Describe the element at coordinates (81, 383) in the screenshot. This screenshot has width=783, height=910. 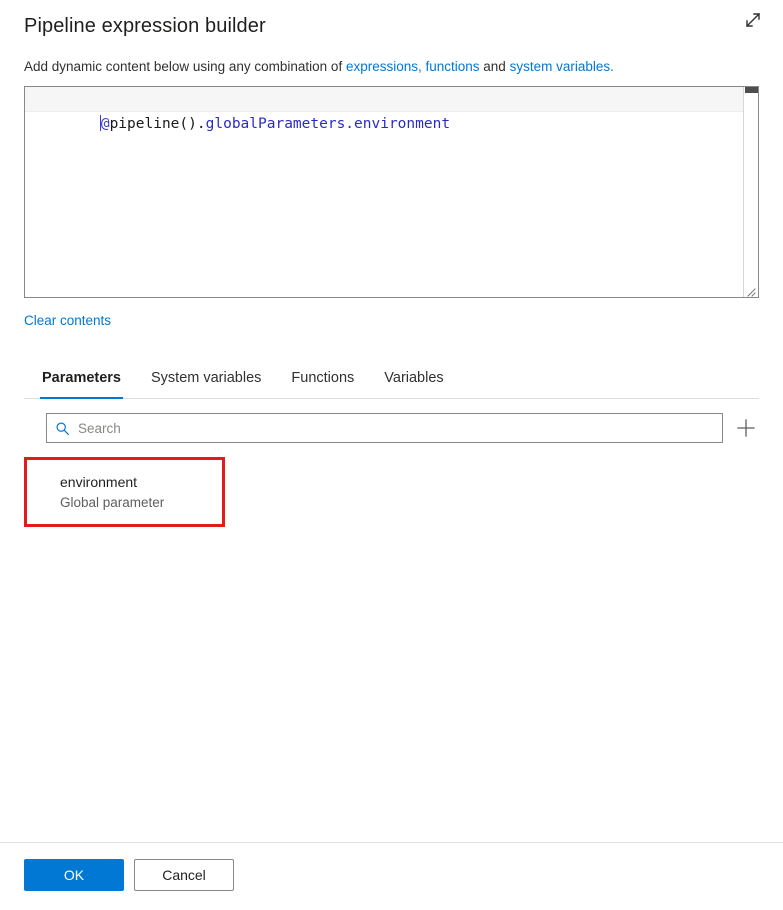
I see `tab-parameters: Parameters` at that location.